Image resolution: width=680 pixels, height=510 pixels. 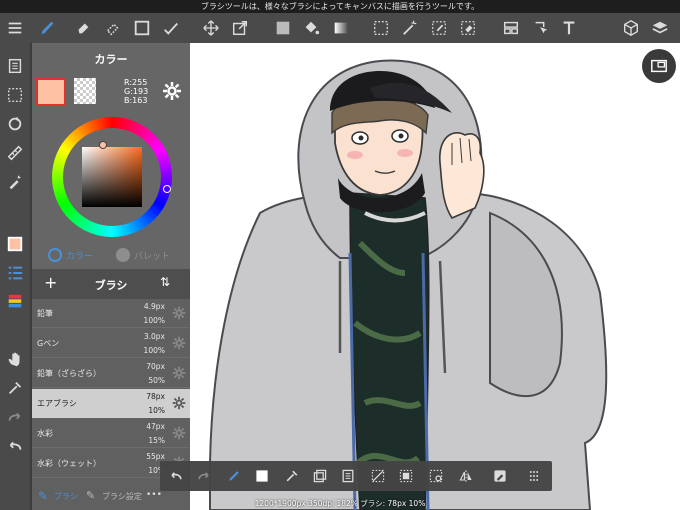 What do you see at coordinates (90, 495) in the screenshot?
I see `brush-settings-tab-icon: ✎` at bounding box center [90, 495].